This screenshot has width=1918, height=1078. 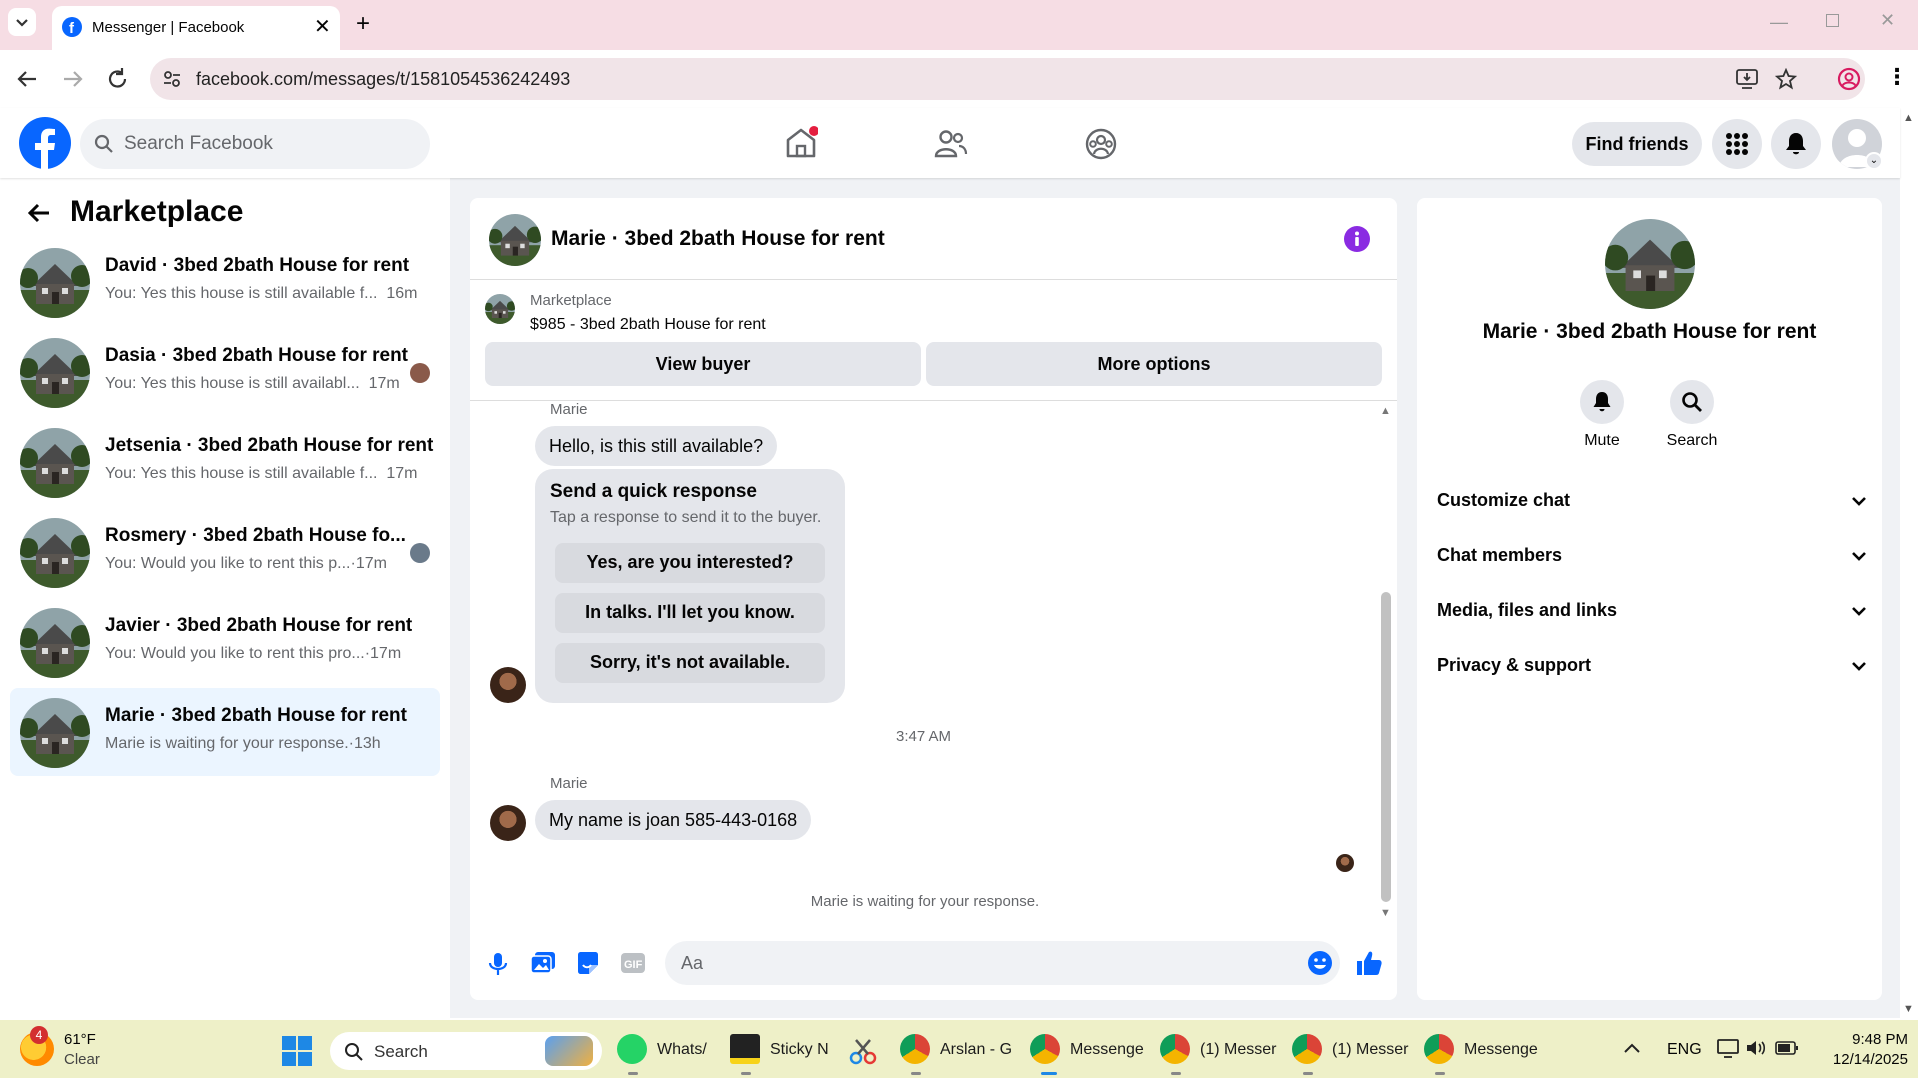 What do you see at coordinates (673, 820) in the screenshot?
I see `message-bubble: My name is joan 585-443-0168` at bounding box center [673, 820].